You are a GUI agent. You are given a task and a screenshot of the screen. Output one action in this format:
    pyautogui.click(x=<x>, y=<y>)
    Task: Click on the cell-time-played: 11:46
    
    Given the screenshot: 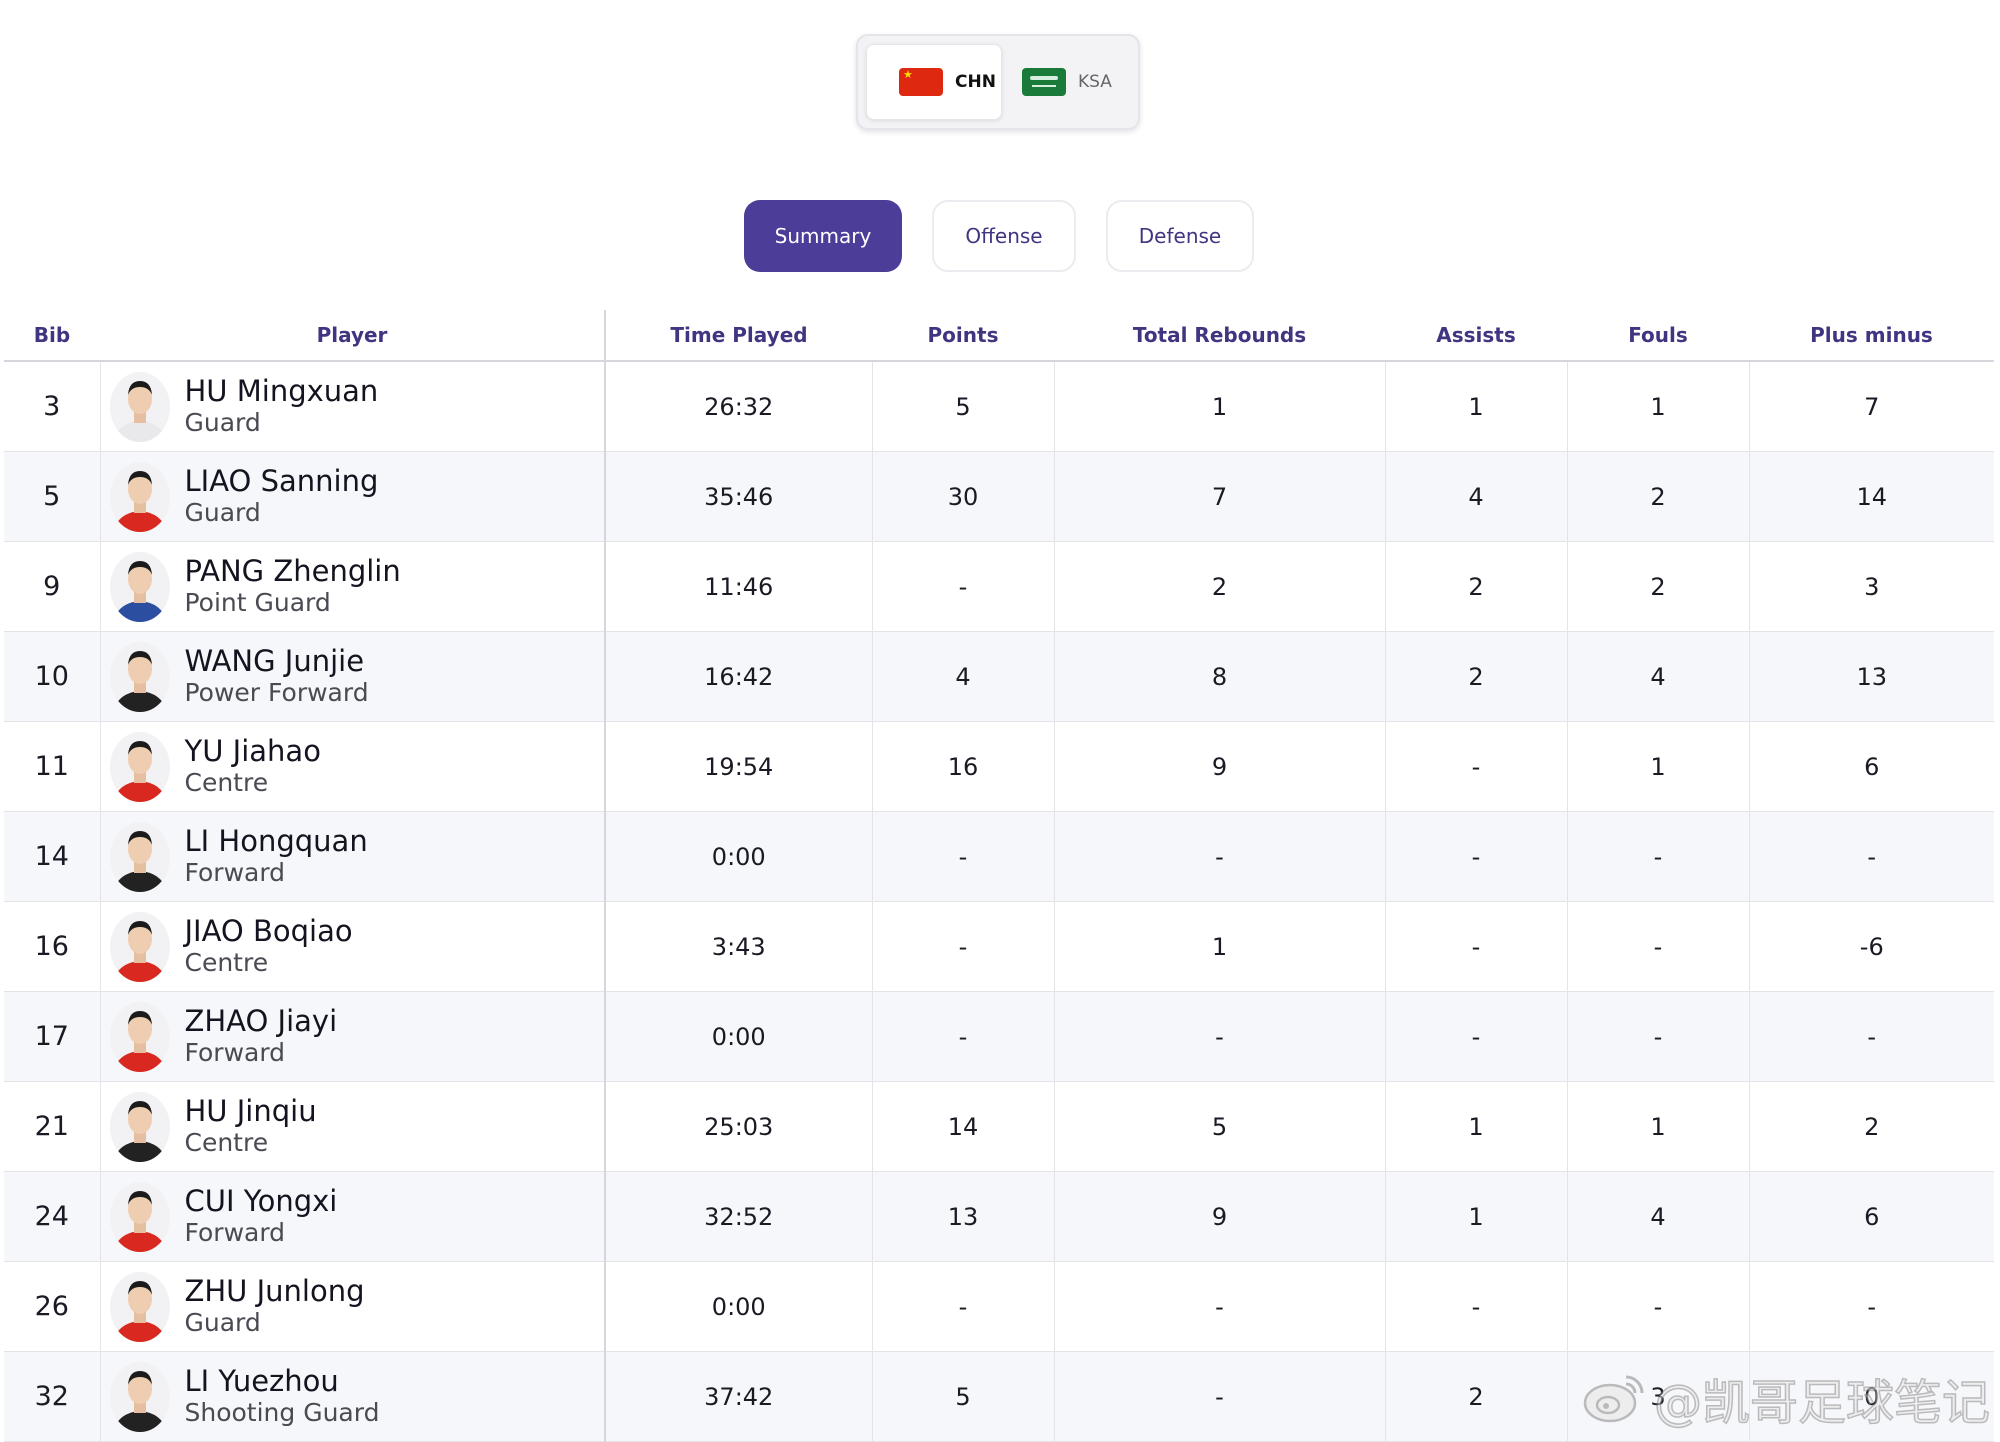 What is the action you would take?
    pyautogui.click(x=739, y=586)
    